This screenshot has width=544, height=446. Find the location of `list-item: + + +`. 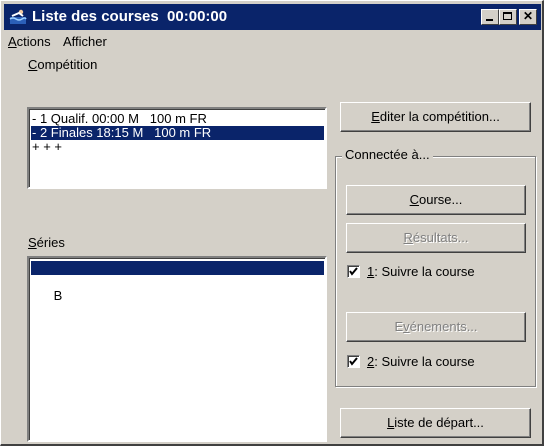

list-item: + + + is located at coordinates (177, 147).